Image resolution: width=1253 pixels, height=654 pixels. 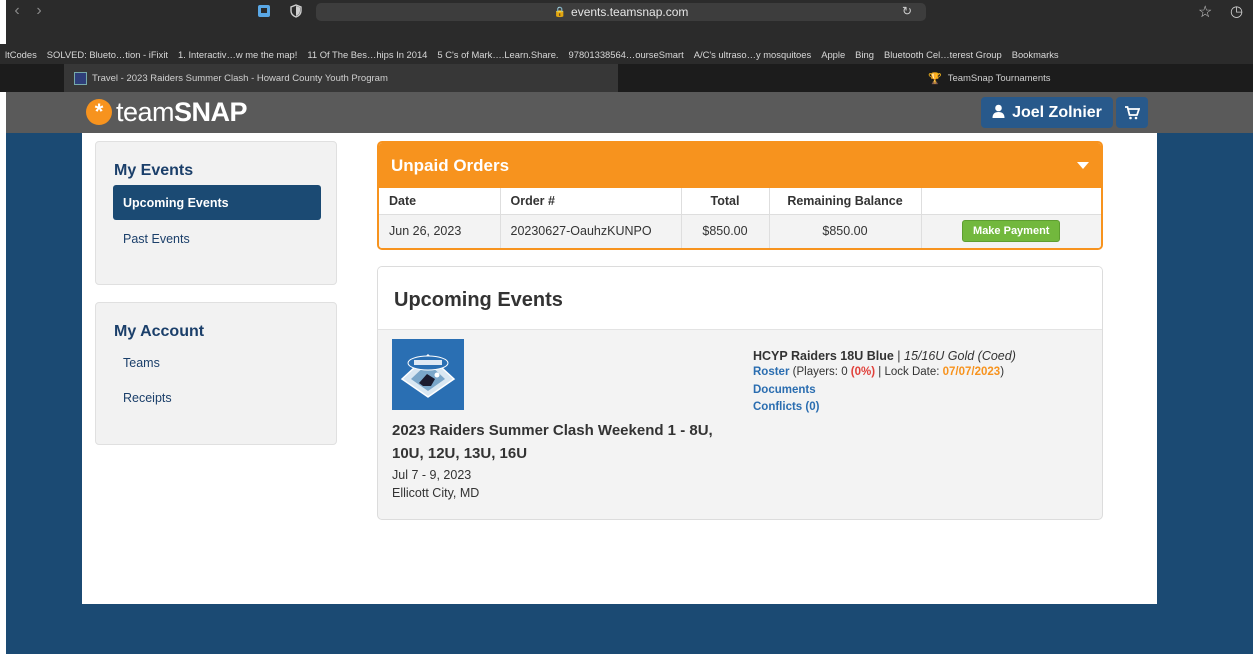 I want to click on make-payment-button: Make Payment, so click(x=1011, y=231).